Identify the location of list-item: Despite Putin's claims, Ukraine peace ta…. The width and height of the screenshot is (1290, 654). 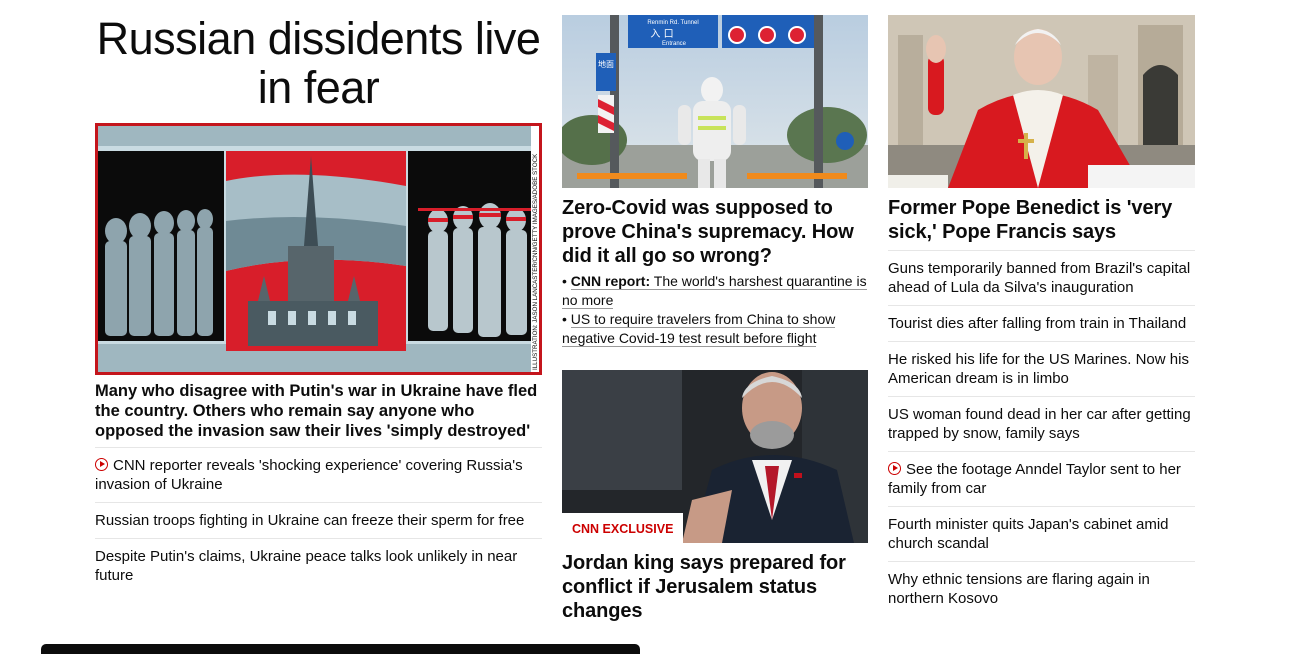
(318, 565).